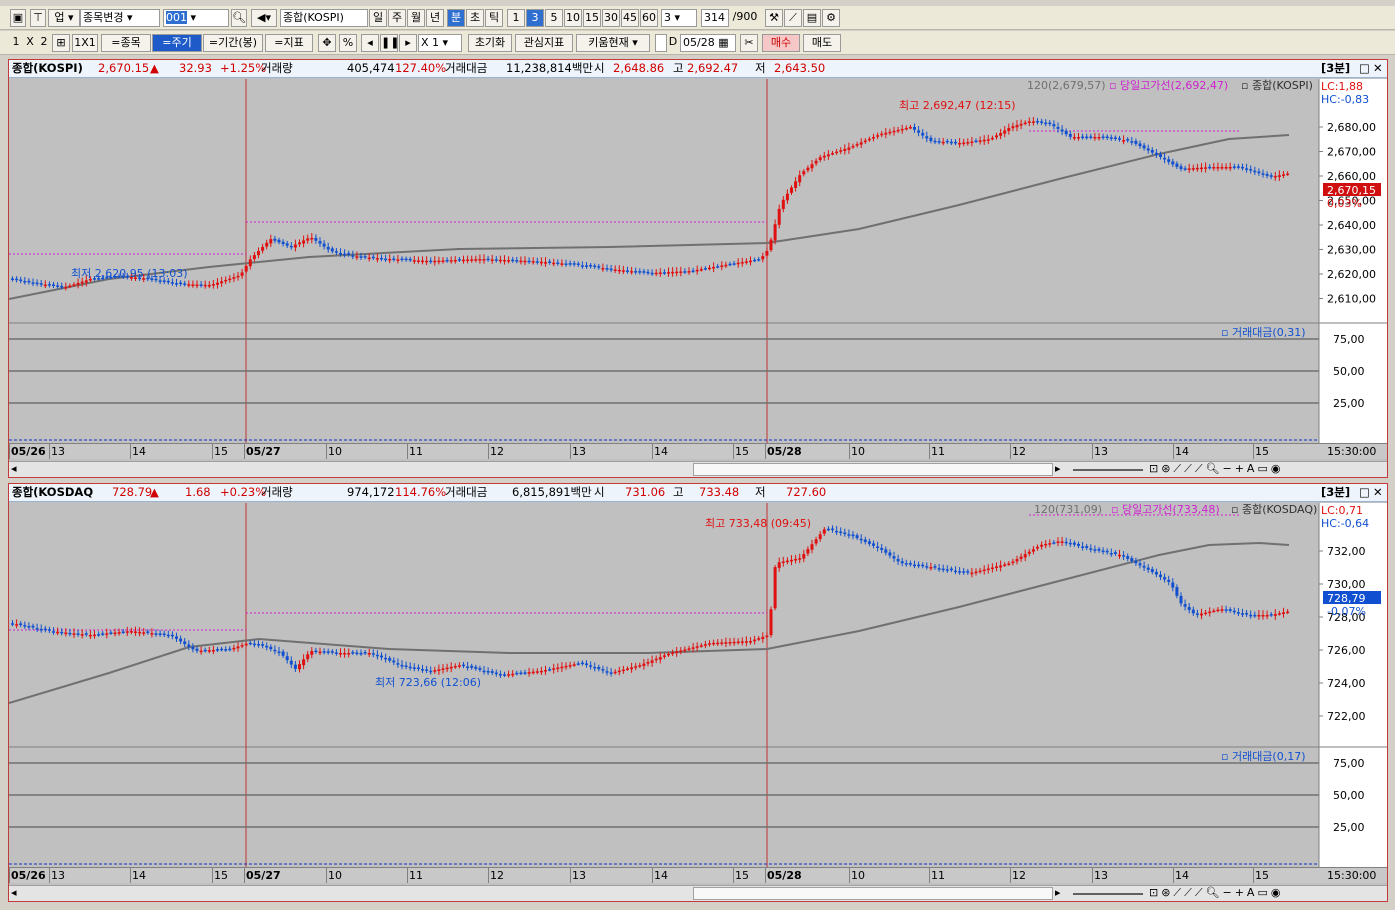 The height and width of the screenshot is (910, 1395). What do you see at coordinates (749, 43) in the screenshot?
I see `scissor-icon: ✂` at bounding box center [749, 43].